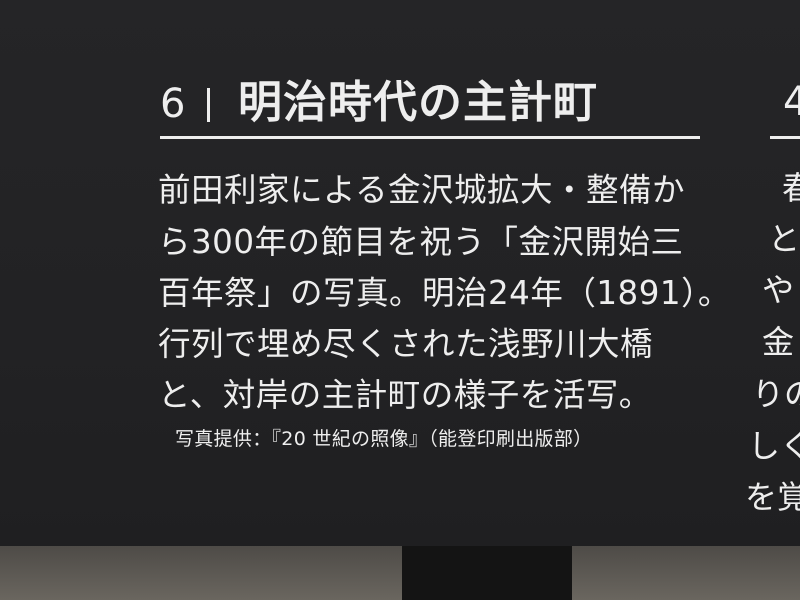 Image resolution: width=800 pixels, height=600 pixels. Describe the element at coordinates (430, 137) in the screenshot. I see `title-underline` at that location.